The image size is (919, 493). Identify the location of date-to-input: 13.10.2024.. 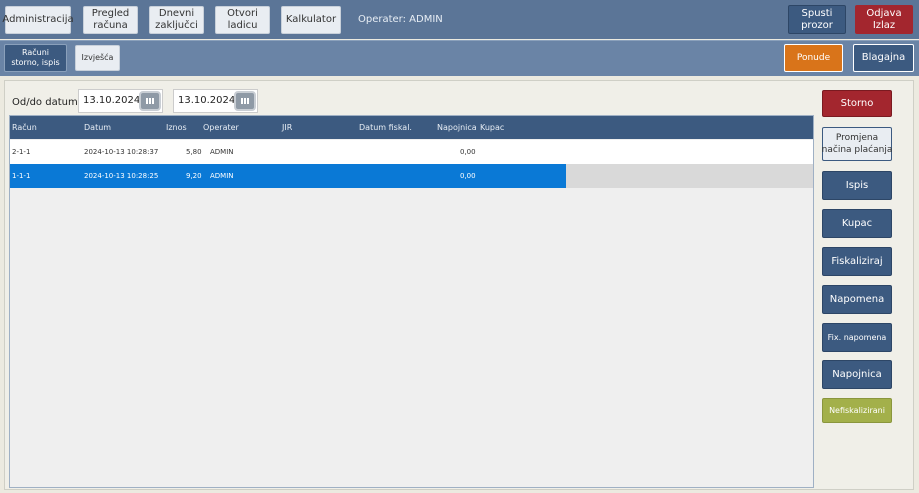
(215, 101).